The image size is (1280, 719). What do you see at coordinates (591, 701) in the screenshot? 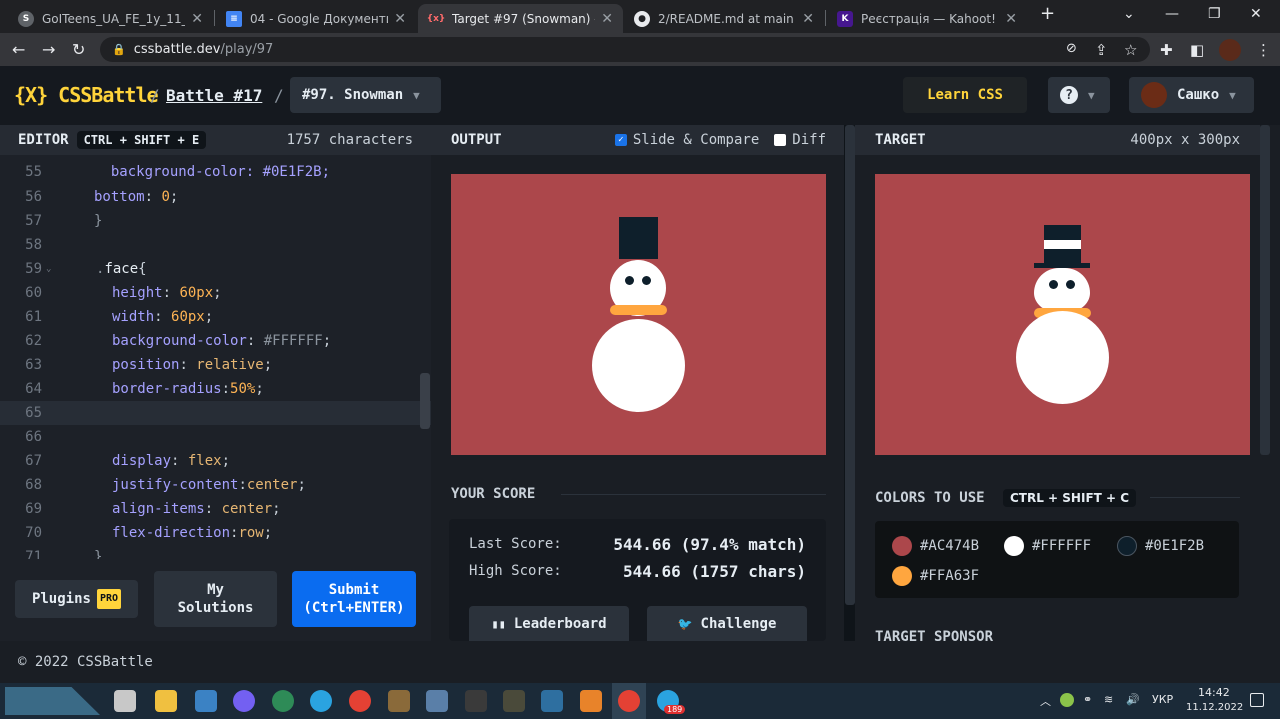
I see `sublime-icon` at bounding box center [591, 701].